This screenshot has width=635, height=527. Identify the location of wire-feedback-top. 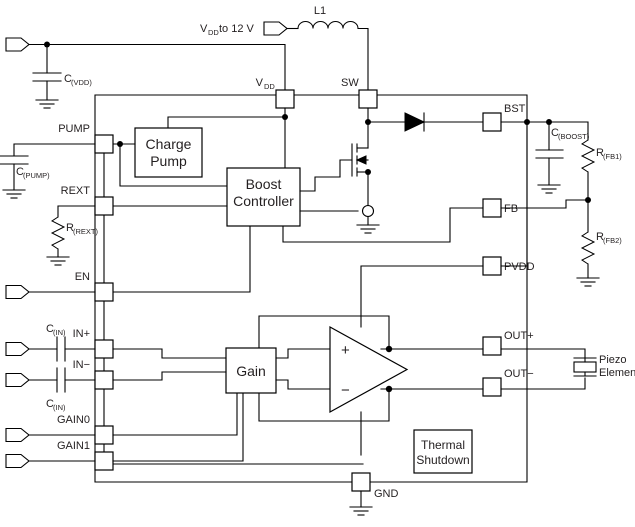
(324, 332).